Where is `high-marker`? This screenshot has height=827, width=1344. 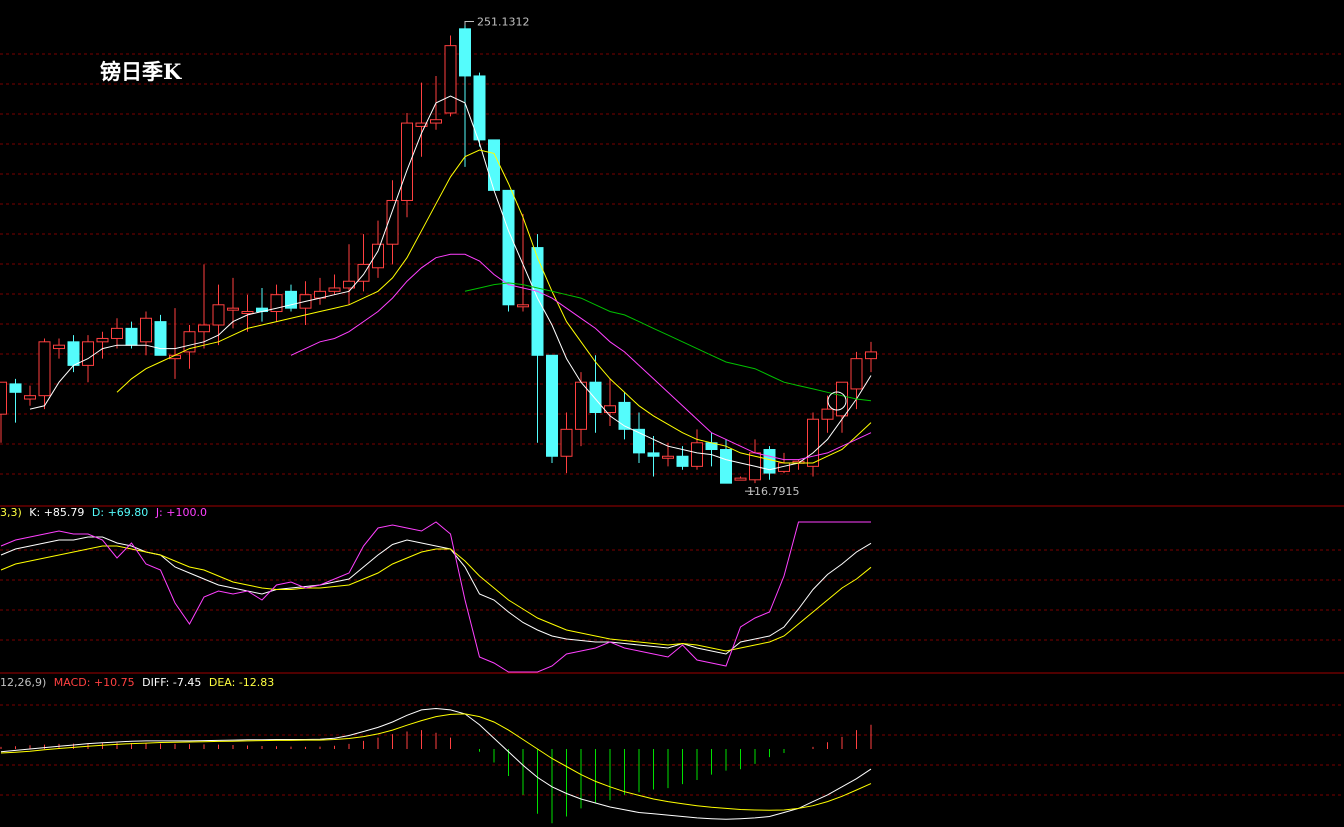
high-marker is located at coordinates (469, 23).